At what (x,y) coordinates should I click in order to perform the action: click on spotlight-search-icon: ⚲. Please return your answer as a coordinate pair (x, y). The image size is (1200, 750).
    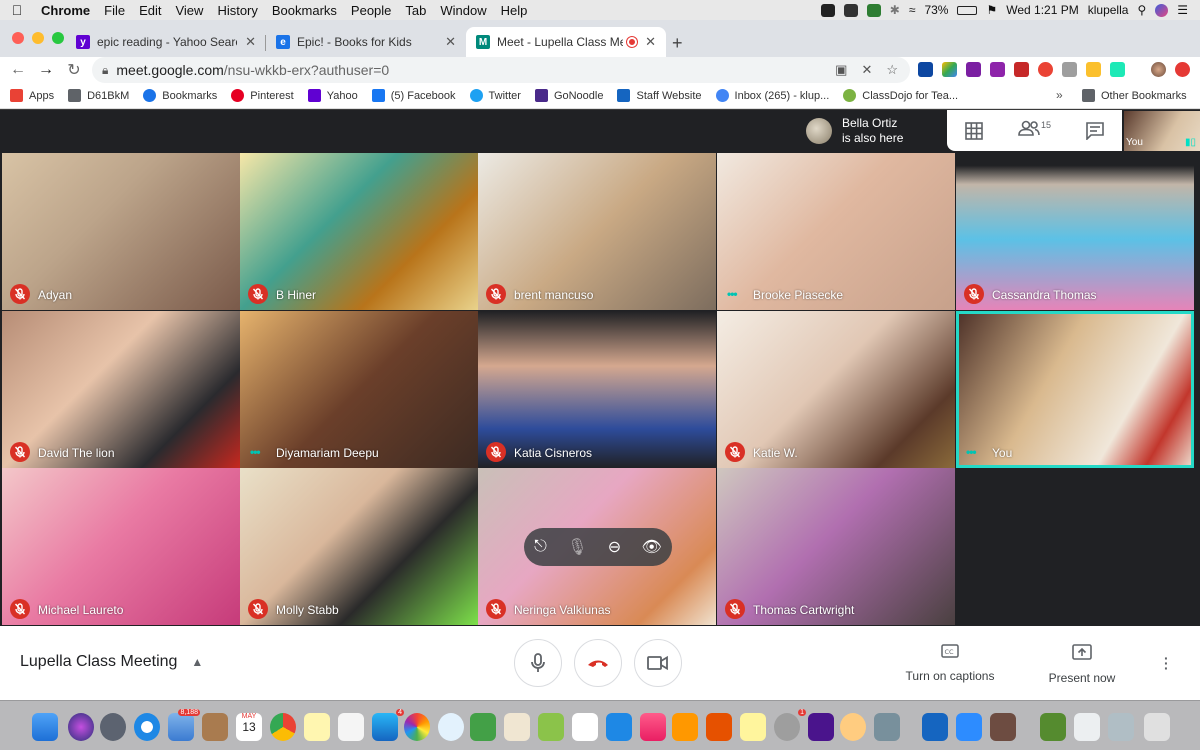
    Looking at the image, I should click on (1141, 10).